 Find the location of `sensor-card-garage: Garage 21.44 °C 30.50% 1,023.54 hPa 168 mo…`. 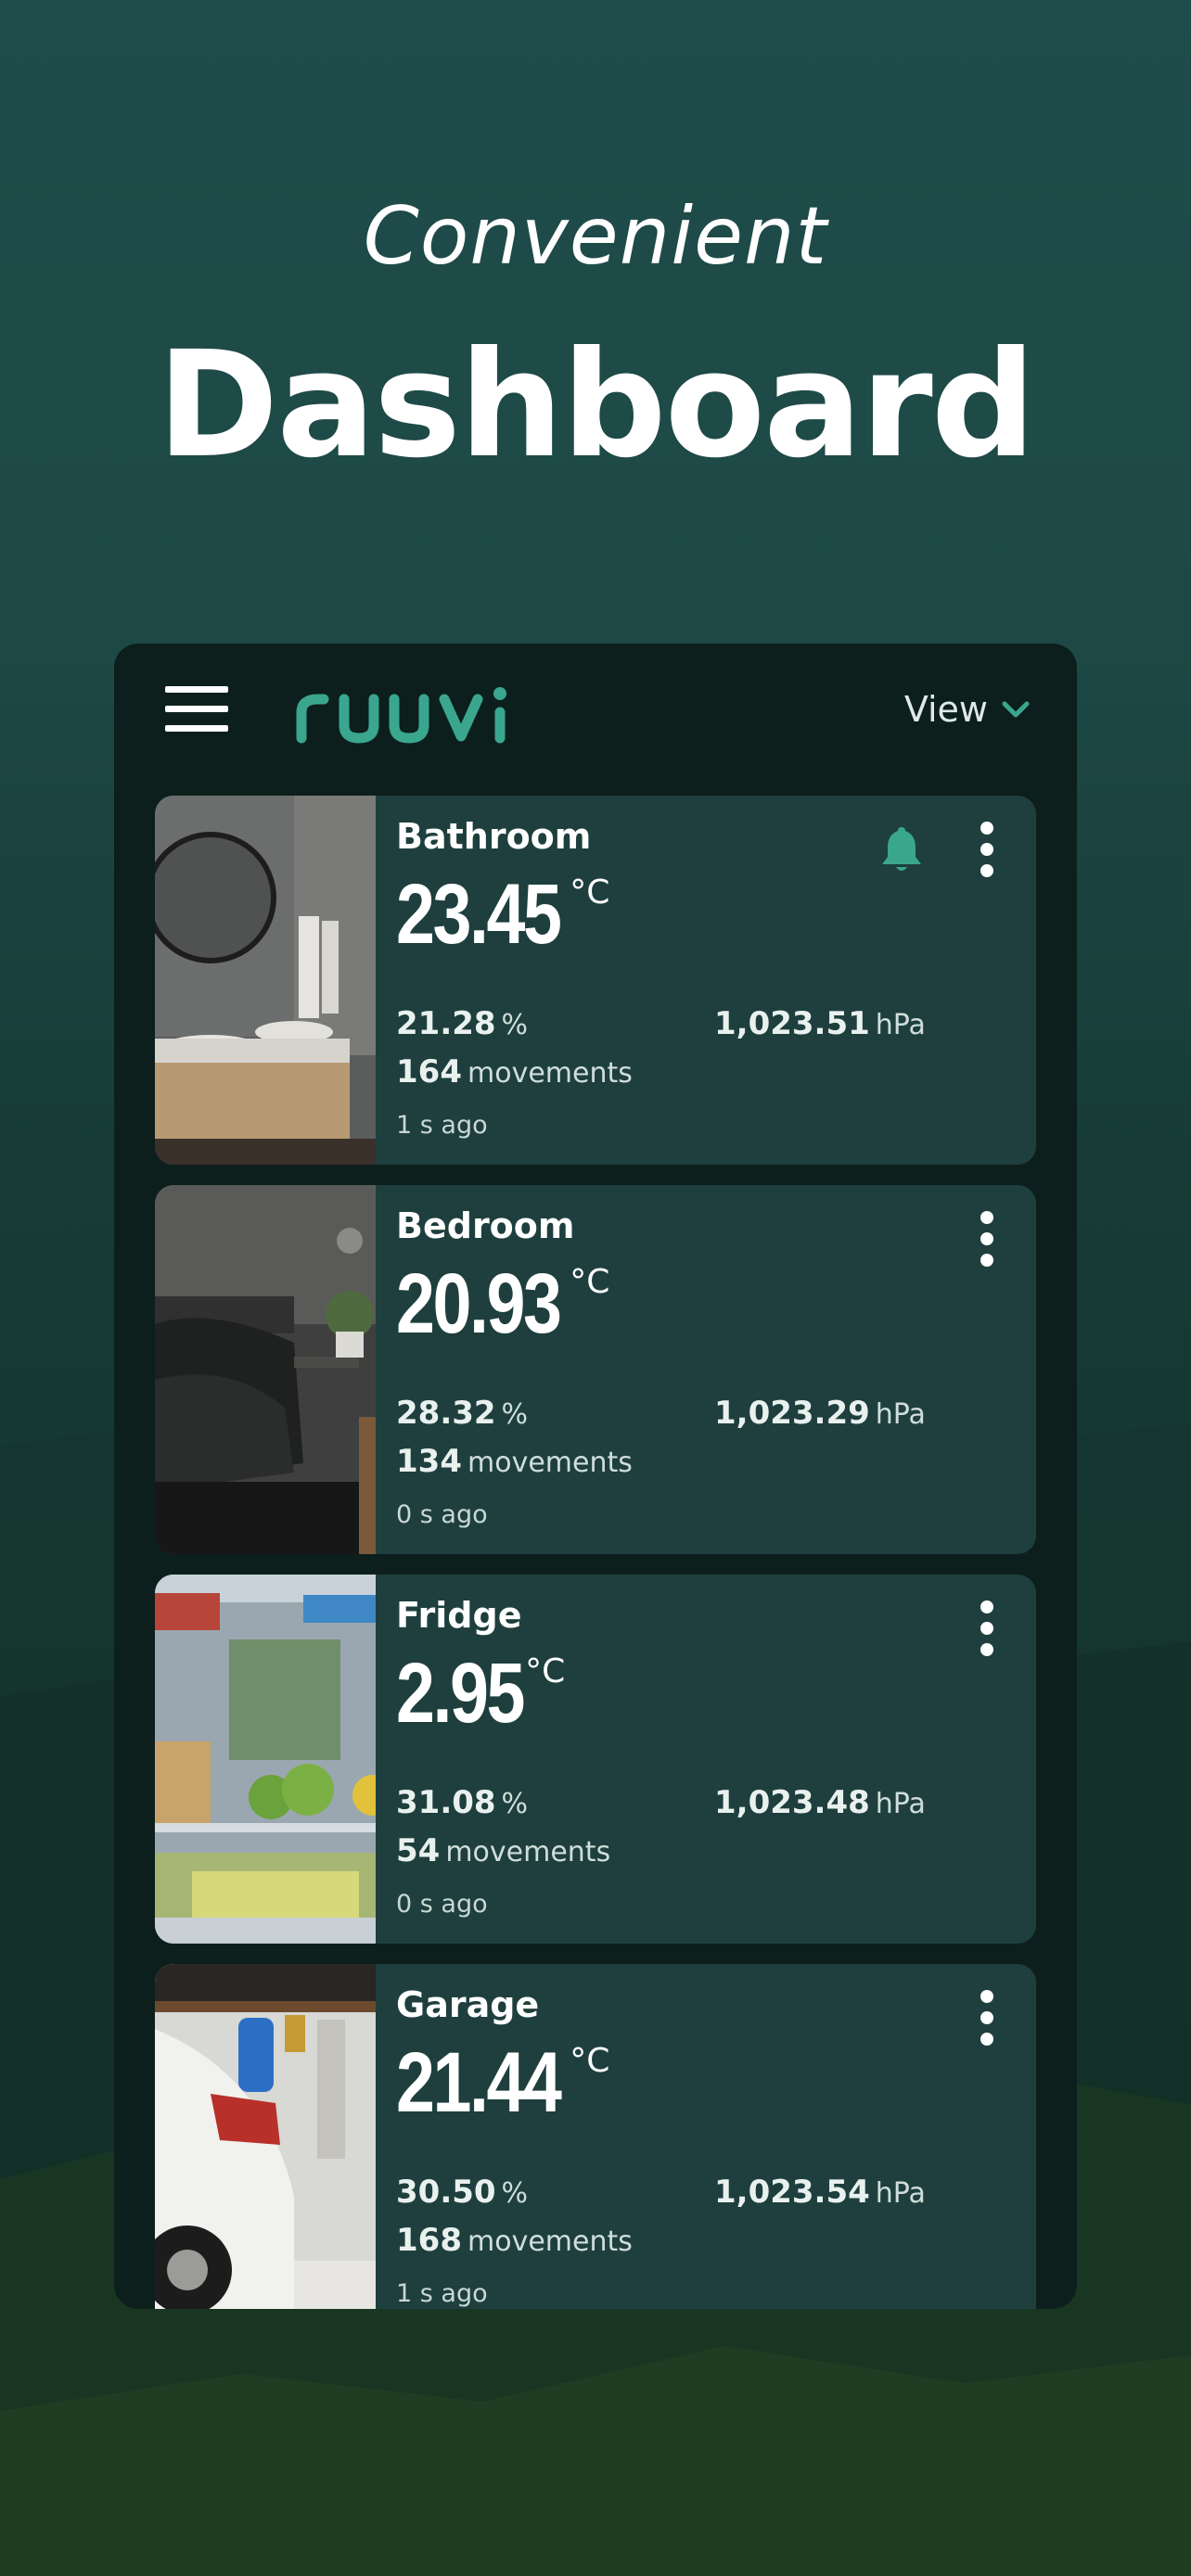

sensor-card-garage: Garage 21.44 °C 30.50% 1,023.54 hPa 168 mo… is located at coordinates (595, 2137).